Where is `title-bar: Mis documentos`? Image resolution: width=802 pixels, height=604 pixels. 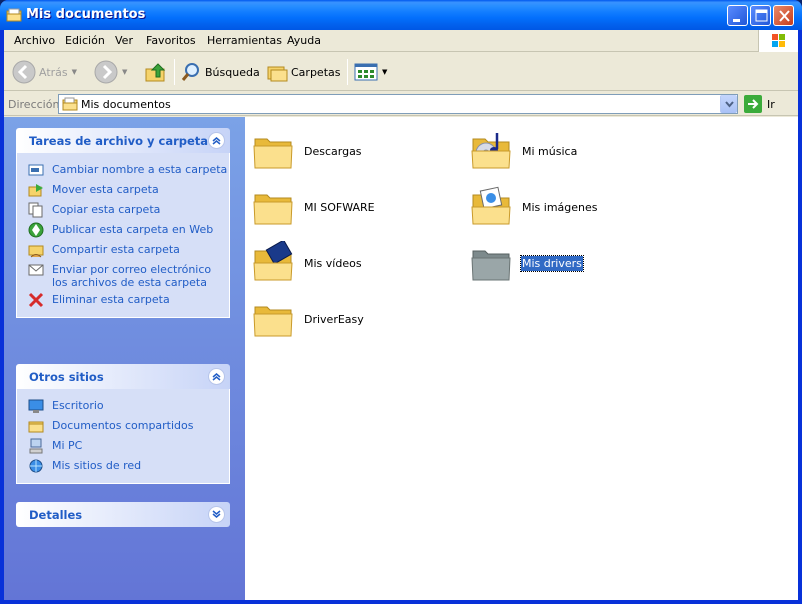 title-bar: Mis documentos is located at coordinates (401, 15).